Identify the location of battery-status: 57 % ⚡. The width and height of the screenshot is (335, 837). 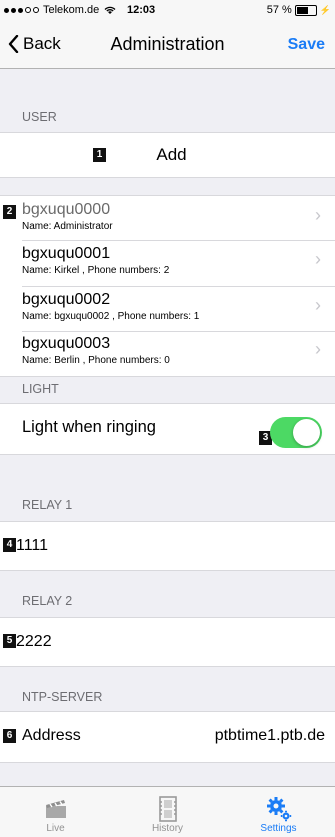
(299, 10).